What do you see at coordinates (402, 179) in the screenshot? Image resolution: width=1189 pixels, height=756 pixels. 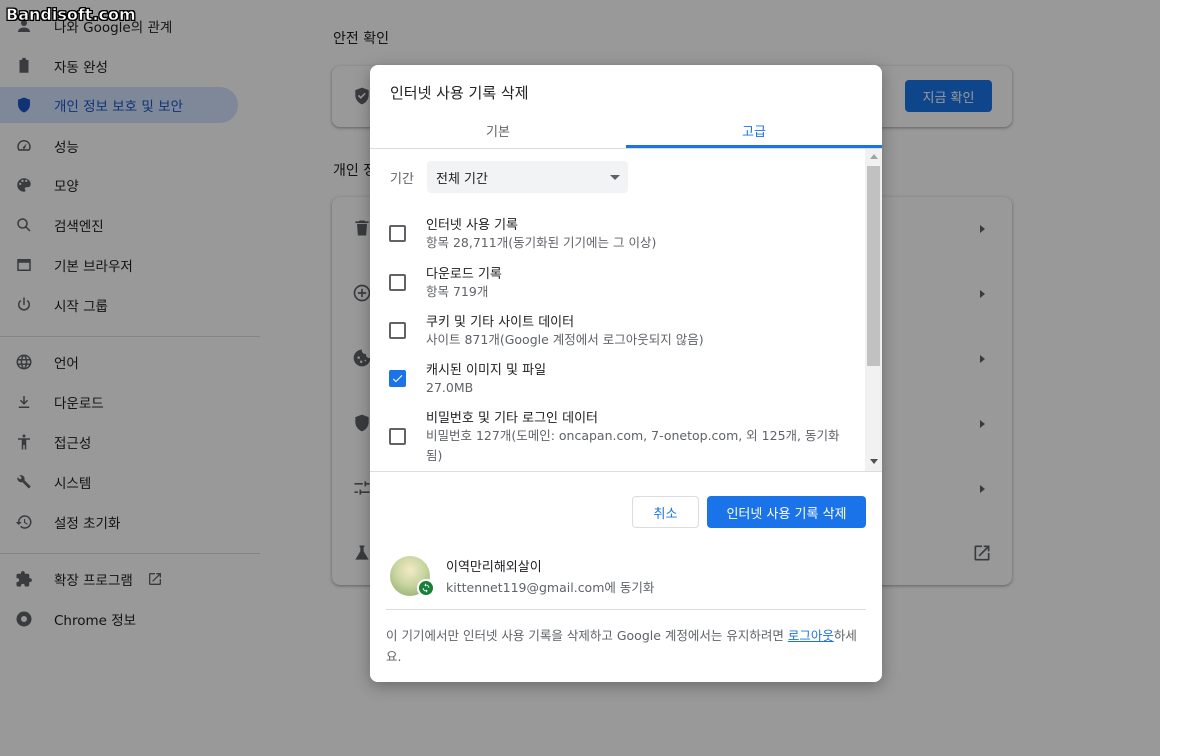 I see `time-range-label: 기간` at bounding box center [402, 179].